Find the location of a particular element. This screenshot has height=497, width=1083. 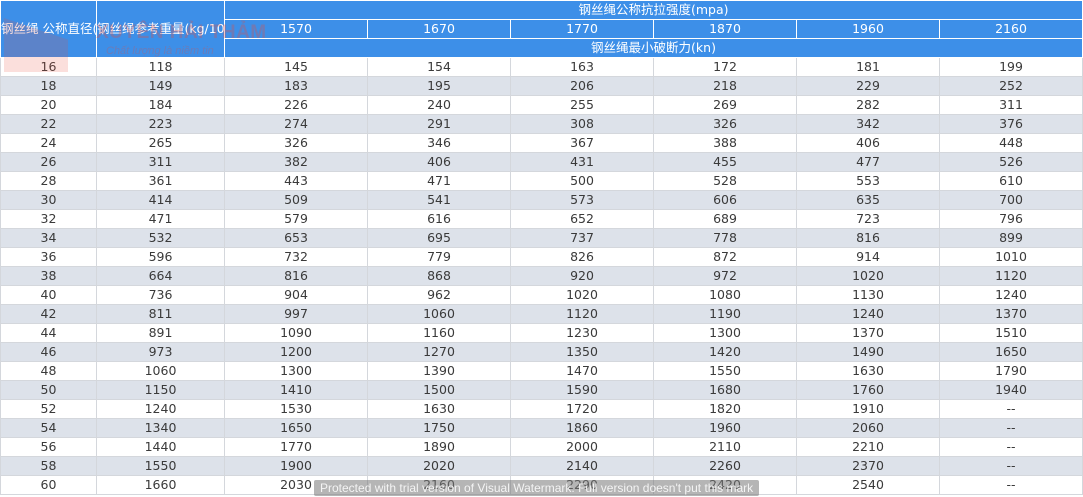

force-cell: 635 is located at coordinates (868, 200).